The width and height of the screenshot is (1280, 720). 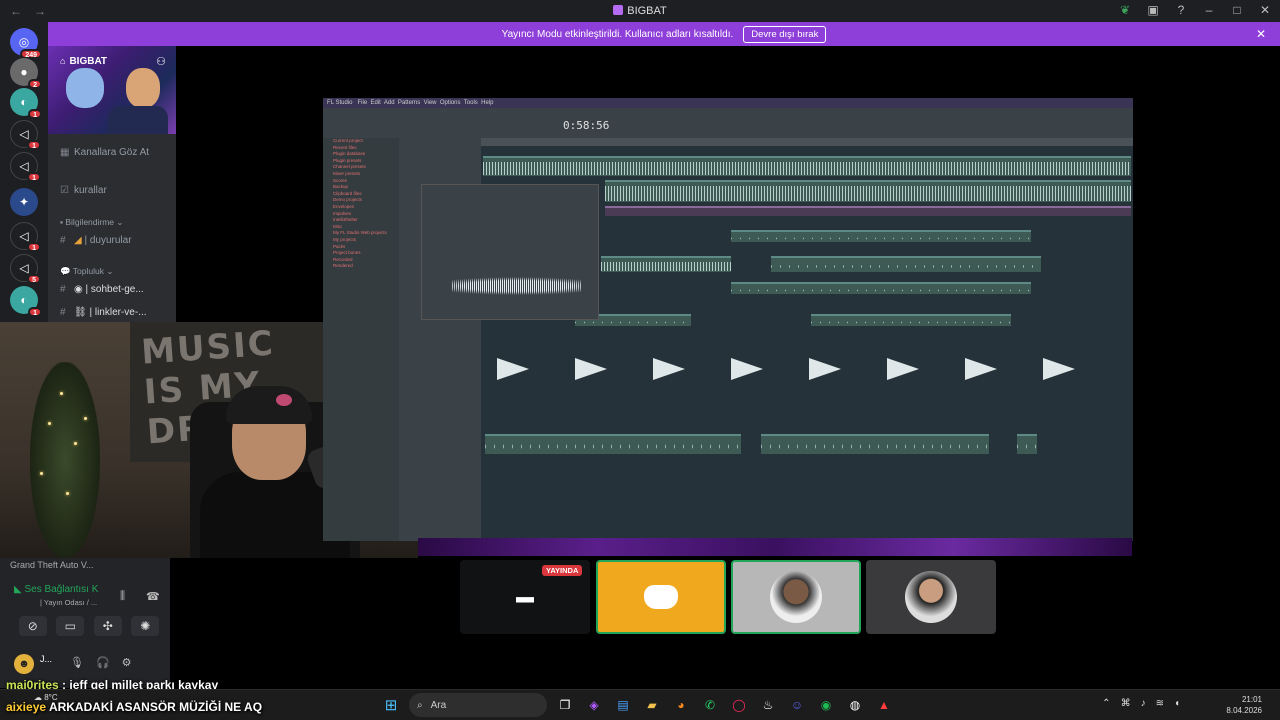 I want to click on store-icon: ▤, so click(x=623, y=705).